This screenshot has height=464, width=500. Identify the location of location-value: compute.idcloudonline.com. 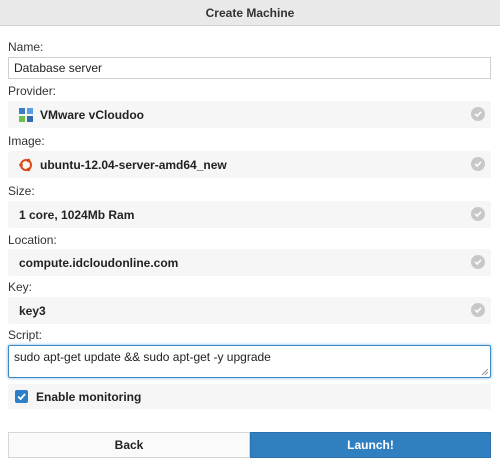
(99, 262).